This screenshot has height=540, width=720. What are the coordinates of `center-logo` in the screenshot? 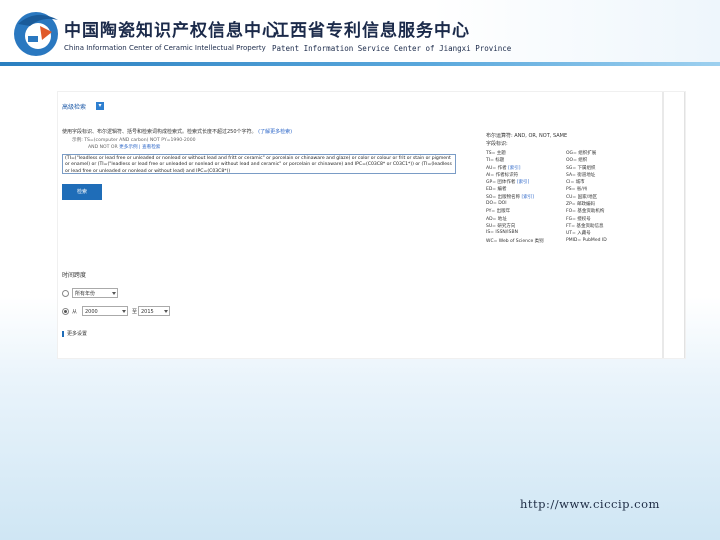 It's located at (36, 34).